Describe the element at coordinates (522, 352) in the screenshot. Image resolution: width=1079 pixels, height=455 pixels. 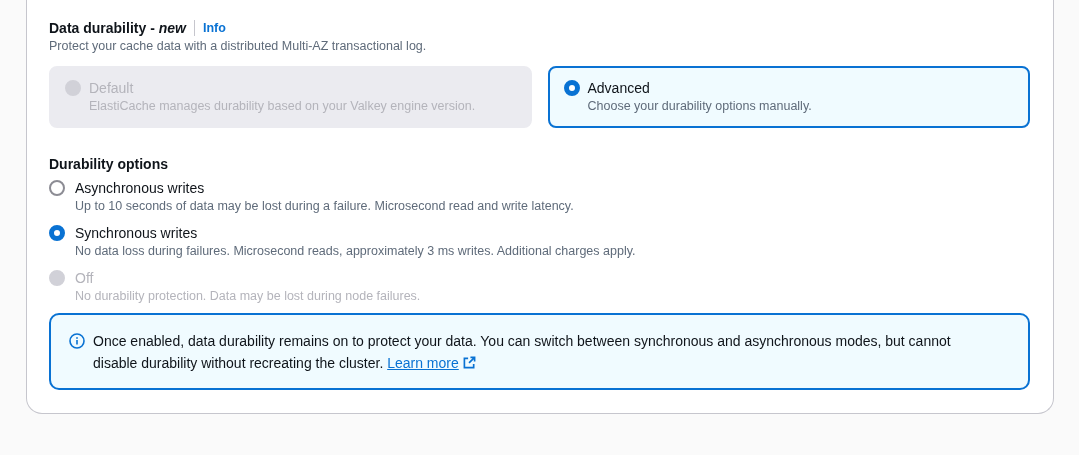
I see `alert-text: Once enabled, data durability remains on to protect your data. You can switch between synchronous and asynchronous modes, but cannot disable durability without recreating the cluster. Learn more` at that location.